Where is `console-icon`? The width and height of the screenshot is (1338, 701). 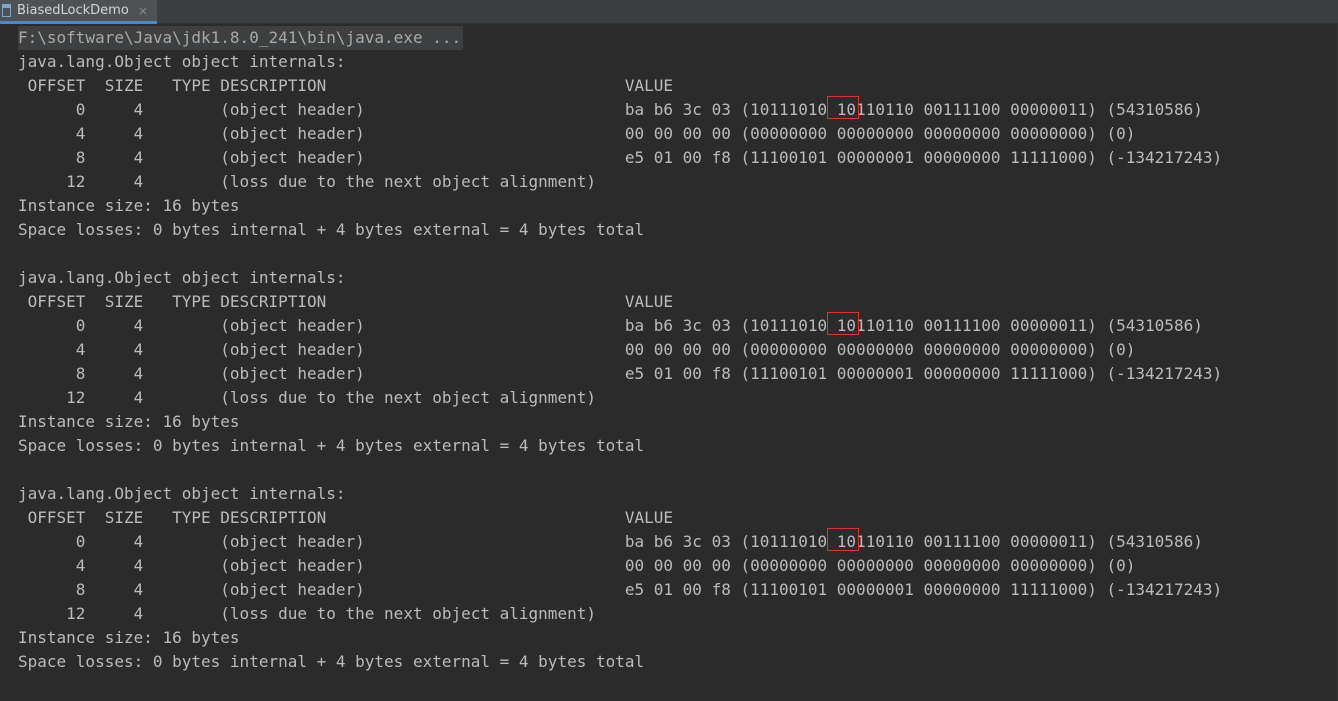
console-icon is located at coordinates (6, 10).